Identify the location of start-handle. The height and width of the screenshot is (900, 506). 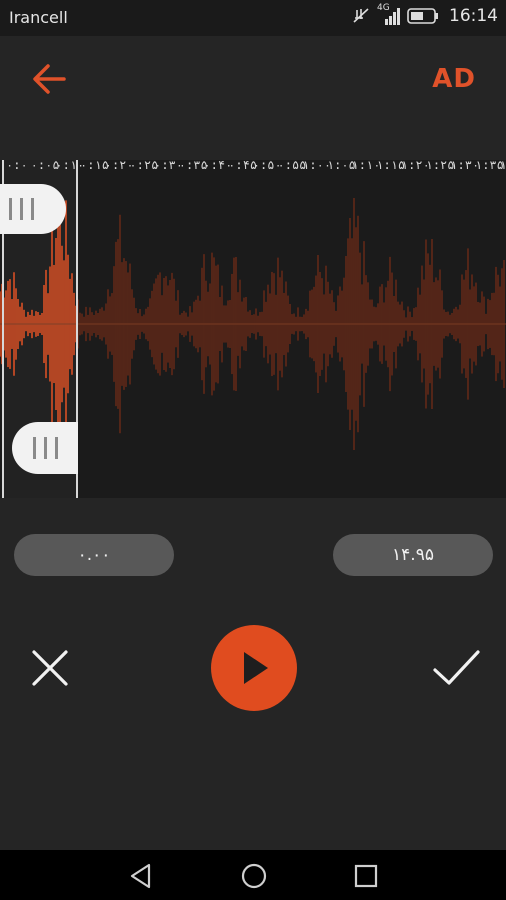
(33, 209).